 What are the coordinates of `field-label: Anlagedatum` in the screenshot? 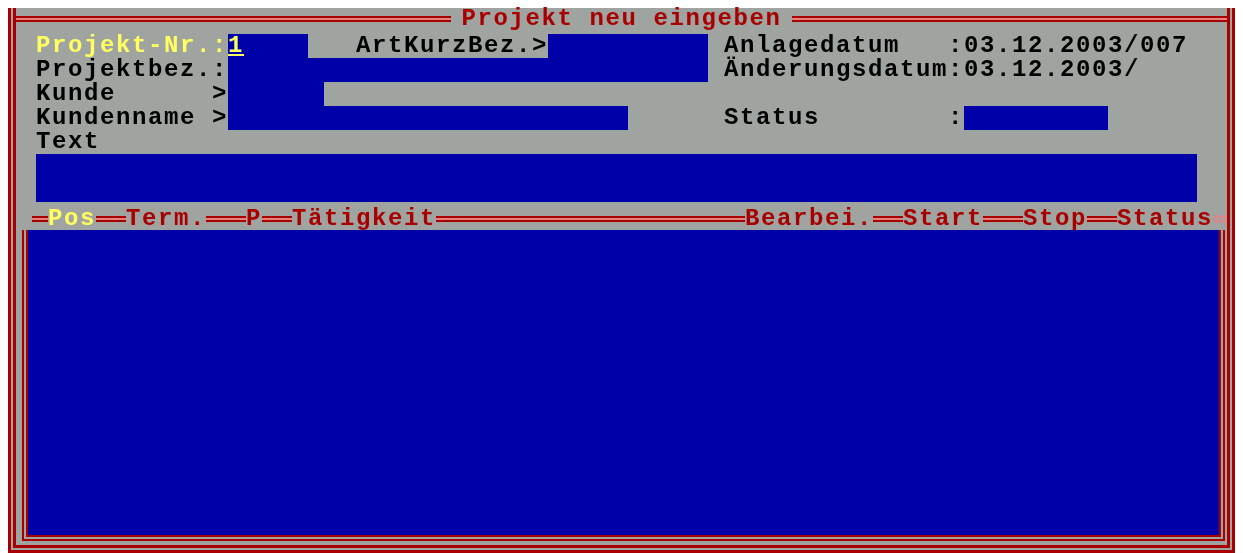 It's located at (812, 46).